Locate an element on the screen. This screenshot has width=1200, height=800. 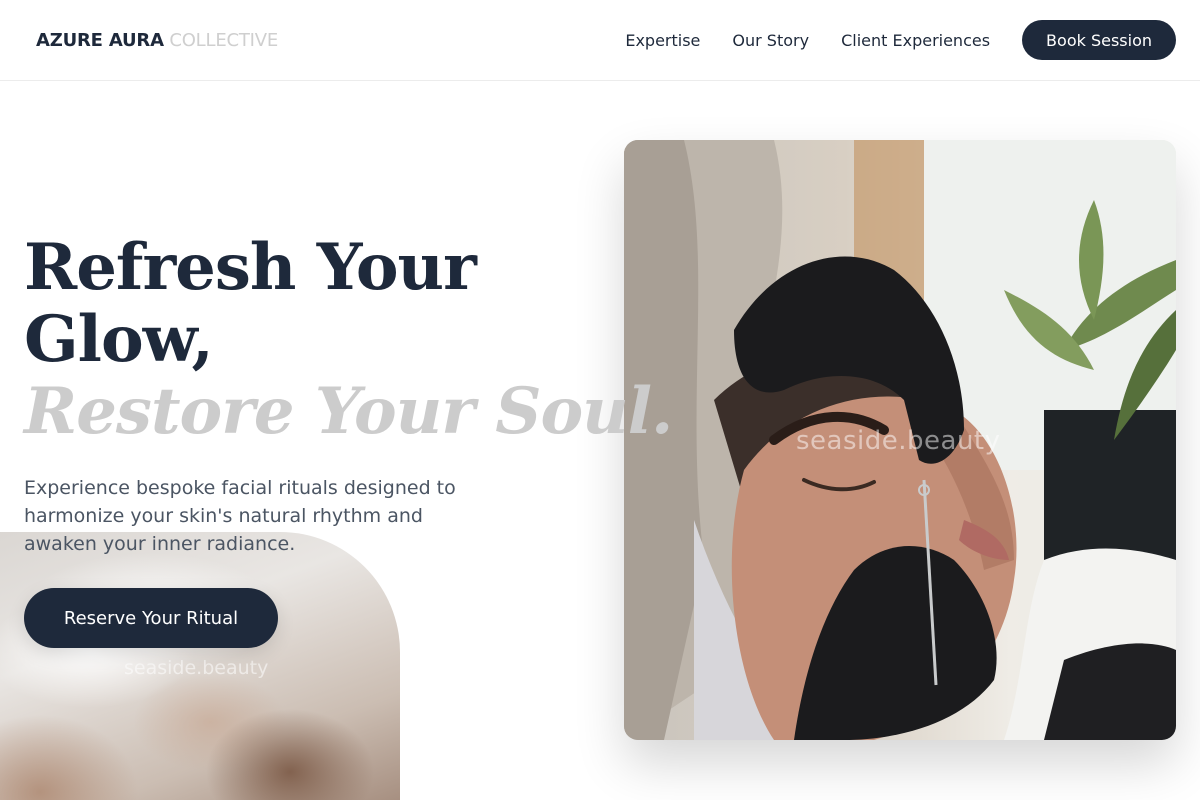
photo-watermark-main: seaside.beauty is located at coordinates (898, 441).